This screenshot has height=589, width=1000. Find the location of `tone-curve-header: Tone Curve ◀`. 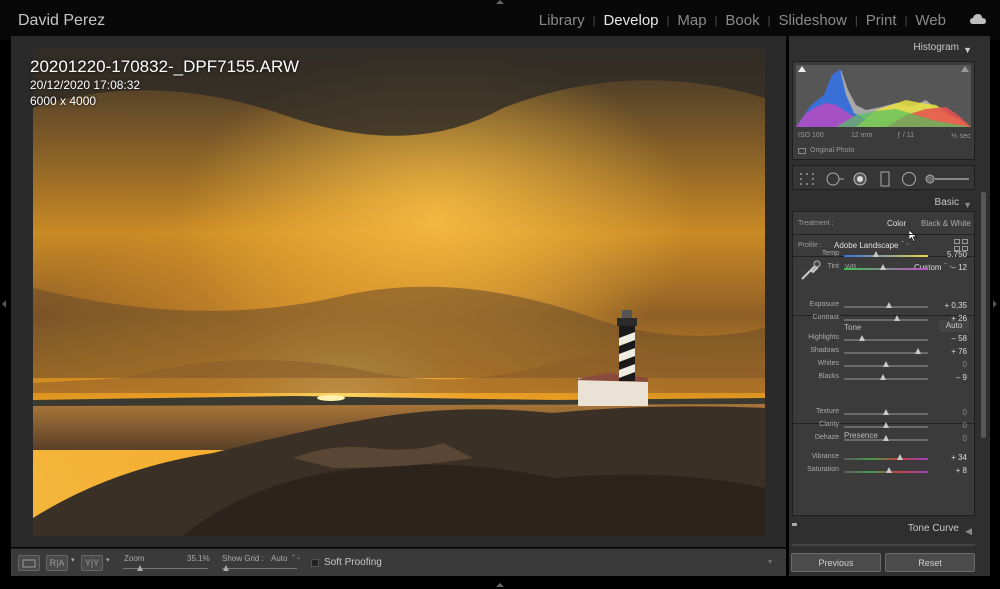

tone-curve-header: Tone Curve ◀ is located at coordinates (884, 533).